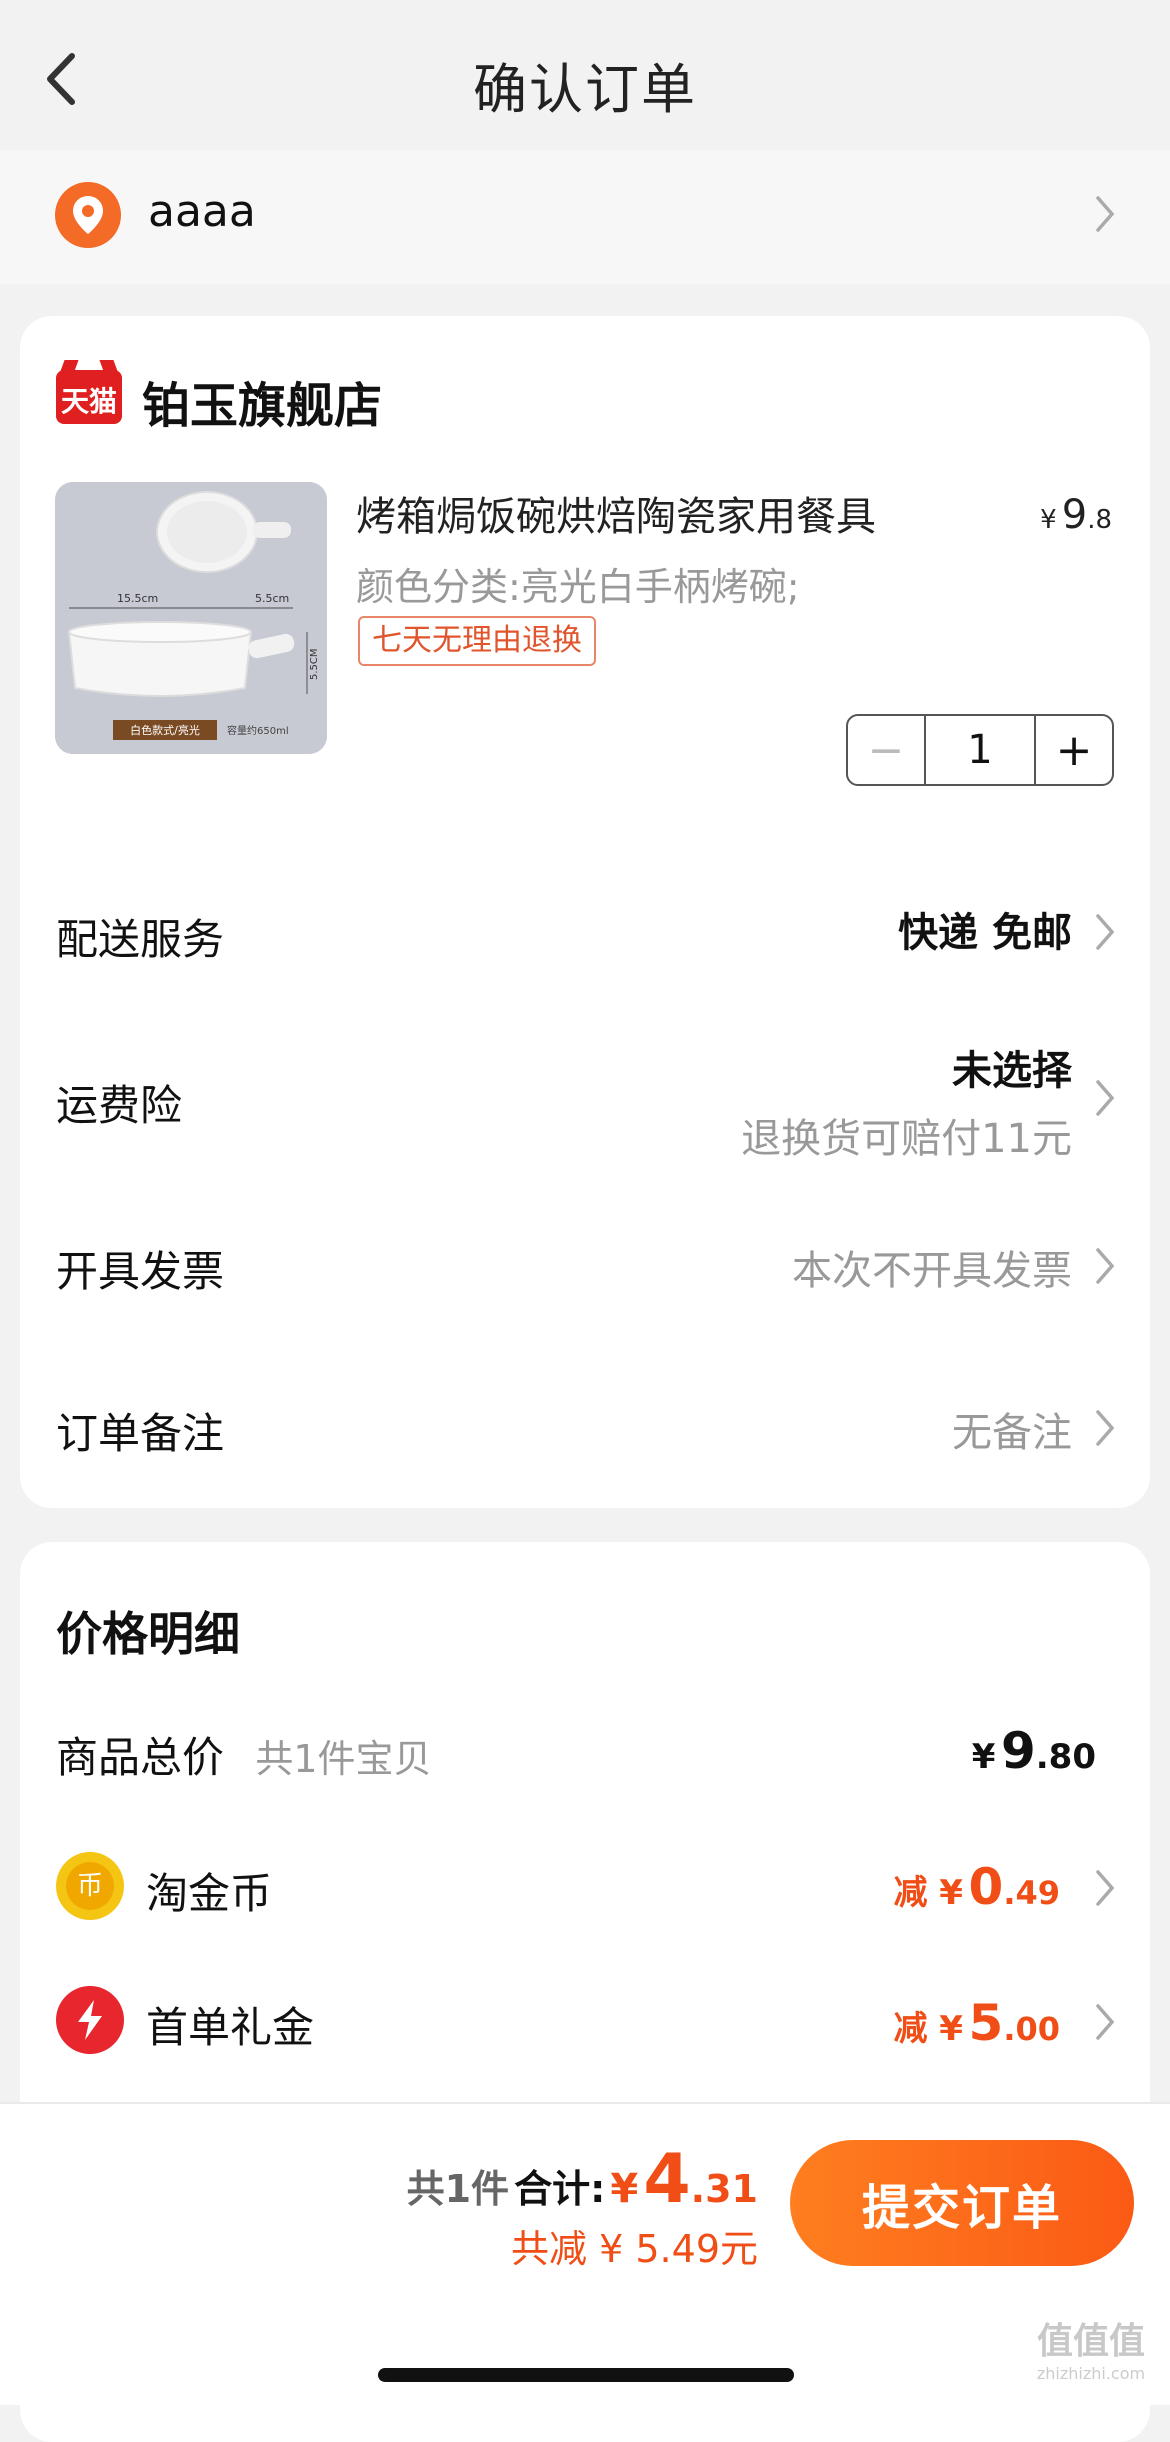 The height and width of the screenshot is (2442, 1170). What do you see at coordinates (140, 939) in the screenshot?
I see `delivery-label: 配送服务` at bounding box center [140, 939].